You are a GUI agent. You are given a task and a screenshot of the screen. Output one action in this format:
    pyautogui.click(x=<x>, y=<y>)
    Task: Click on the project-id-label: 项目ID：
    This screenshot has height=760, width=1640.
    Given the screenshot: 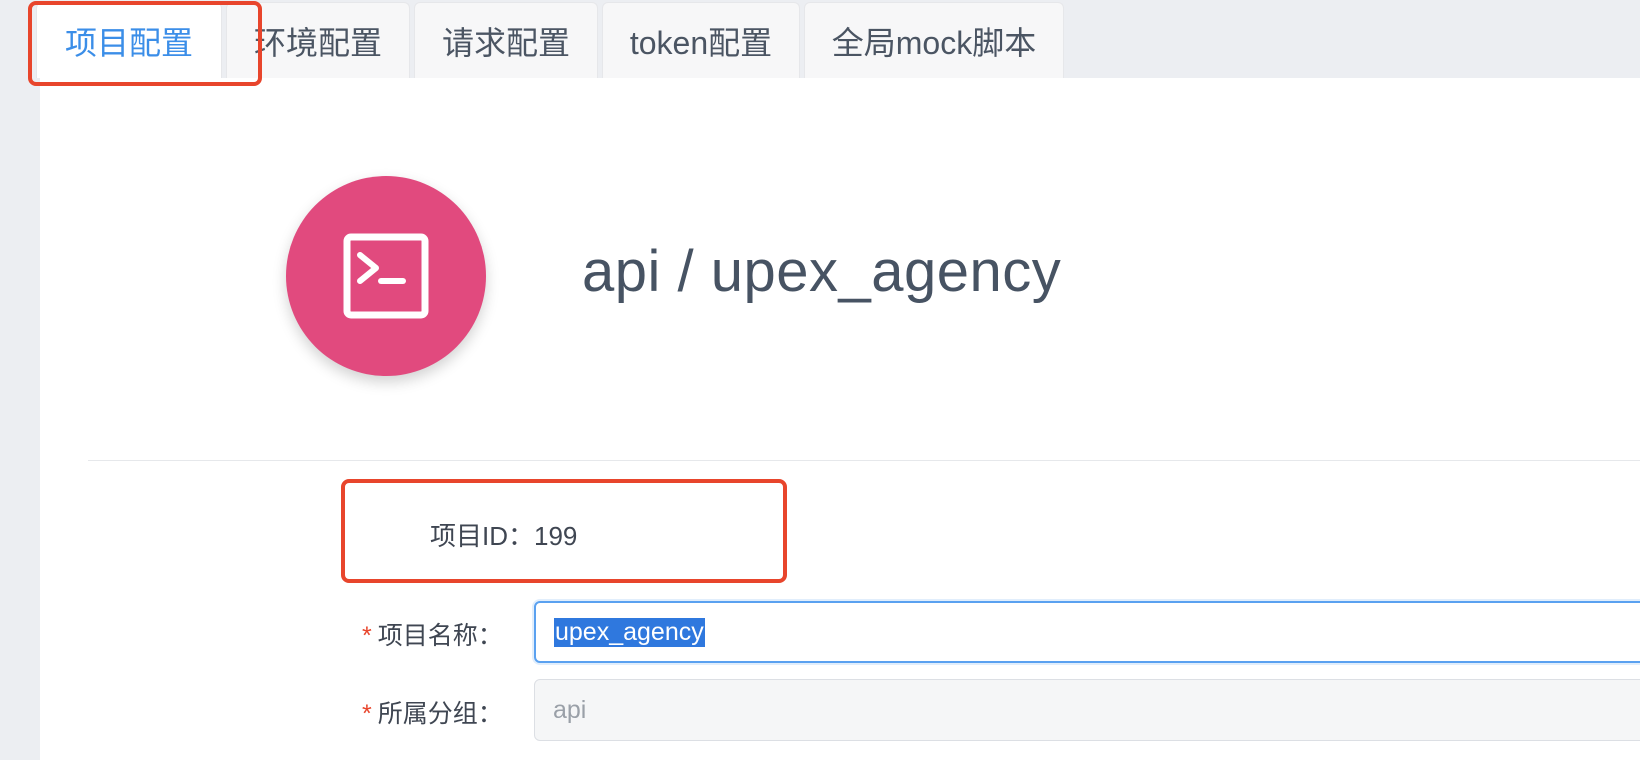 What is the action you would take?
    pyautogui.click(x=482, y=536)
    